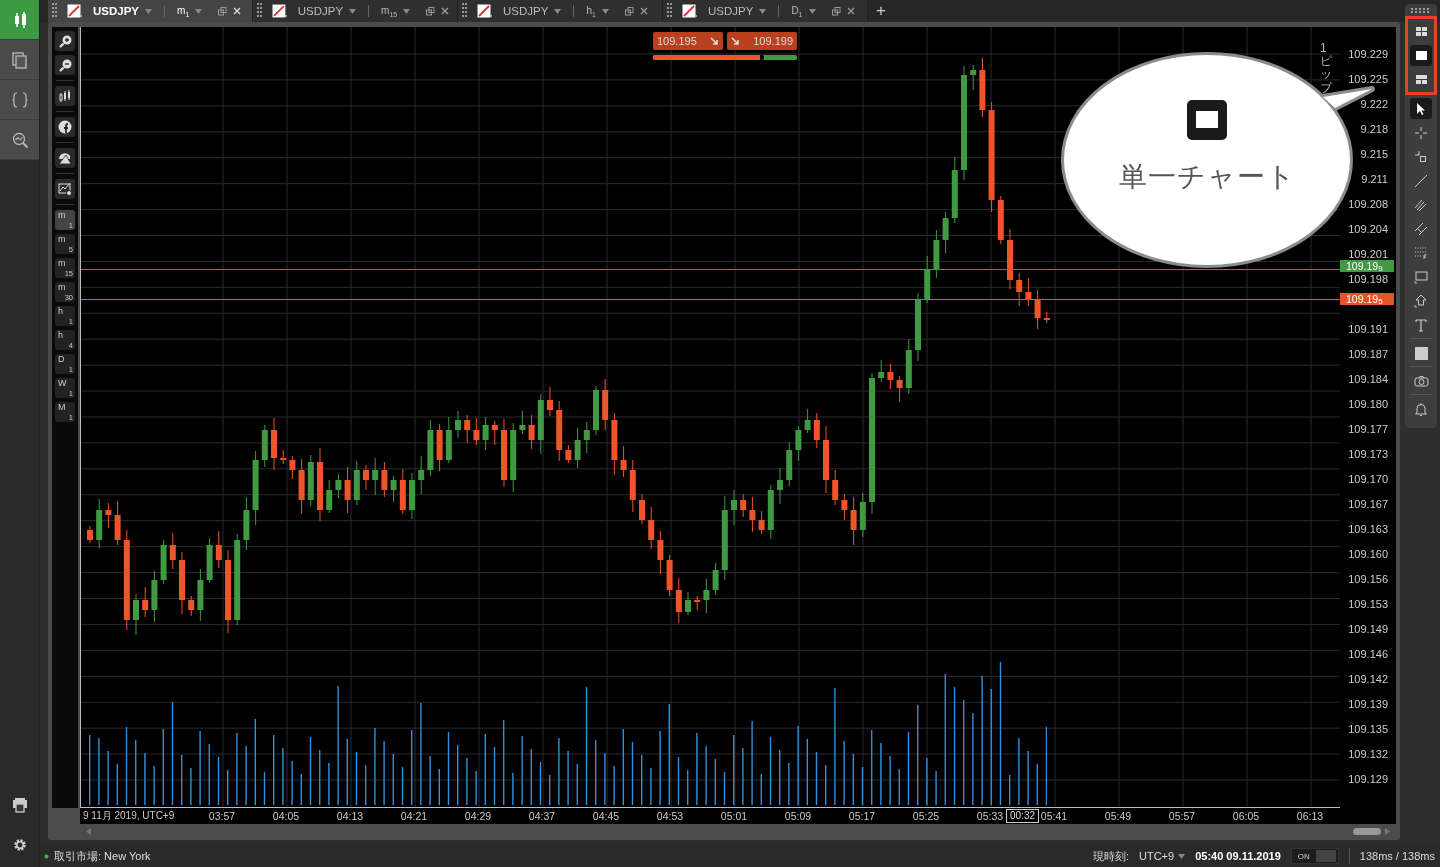 This screenshot has height=867, width=1440. What do you see at coordinates (1368, 429) in the screenshot?
I see `price-tick-label: 109.177` at bounding box center [1368, 429].